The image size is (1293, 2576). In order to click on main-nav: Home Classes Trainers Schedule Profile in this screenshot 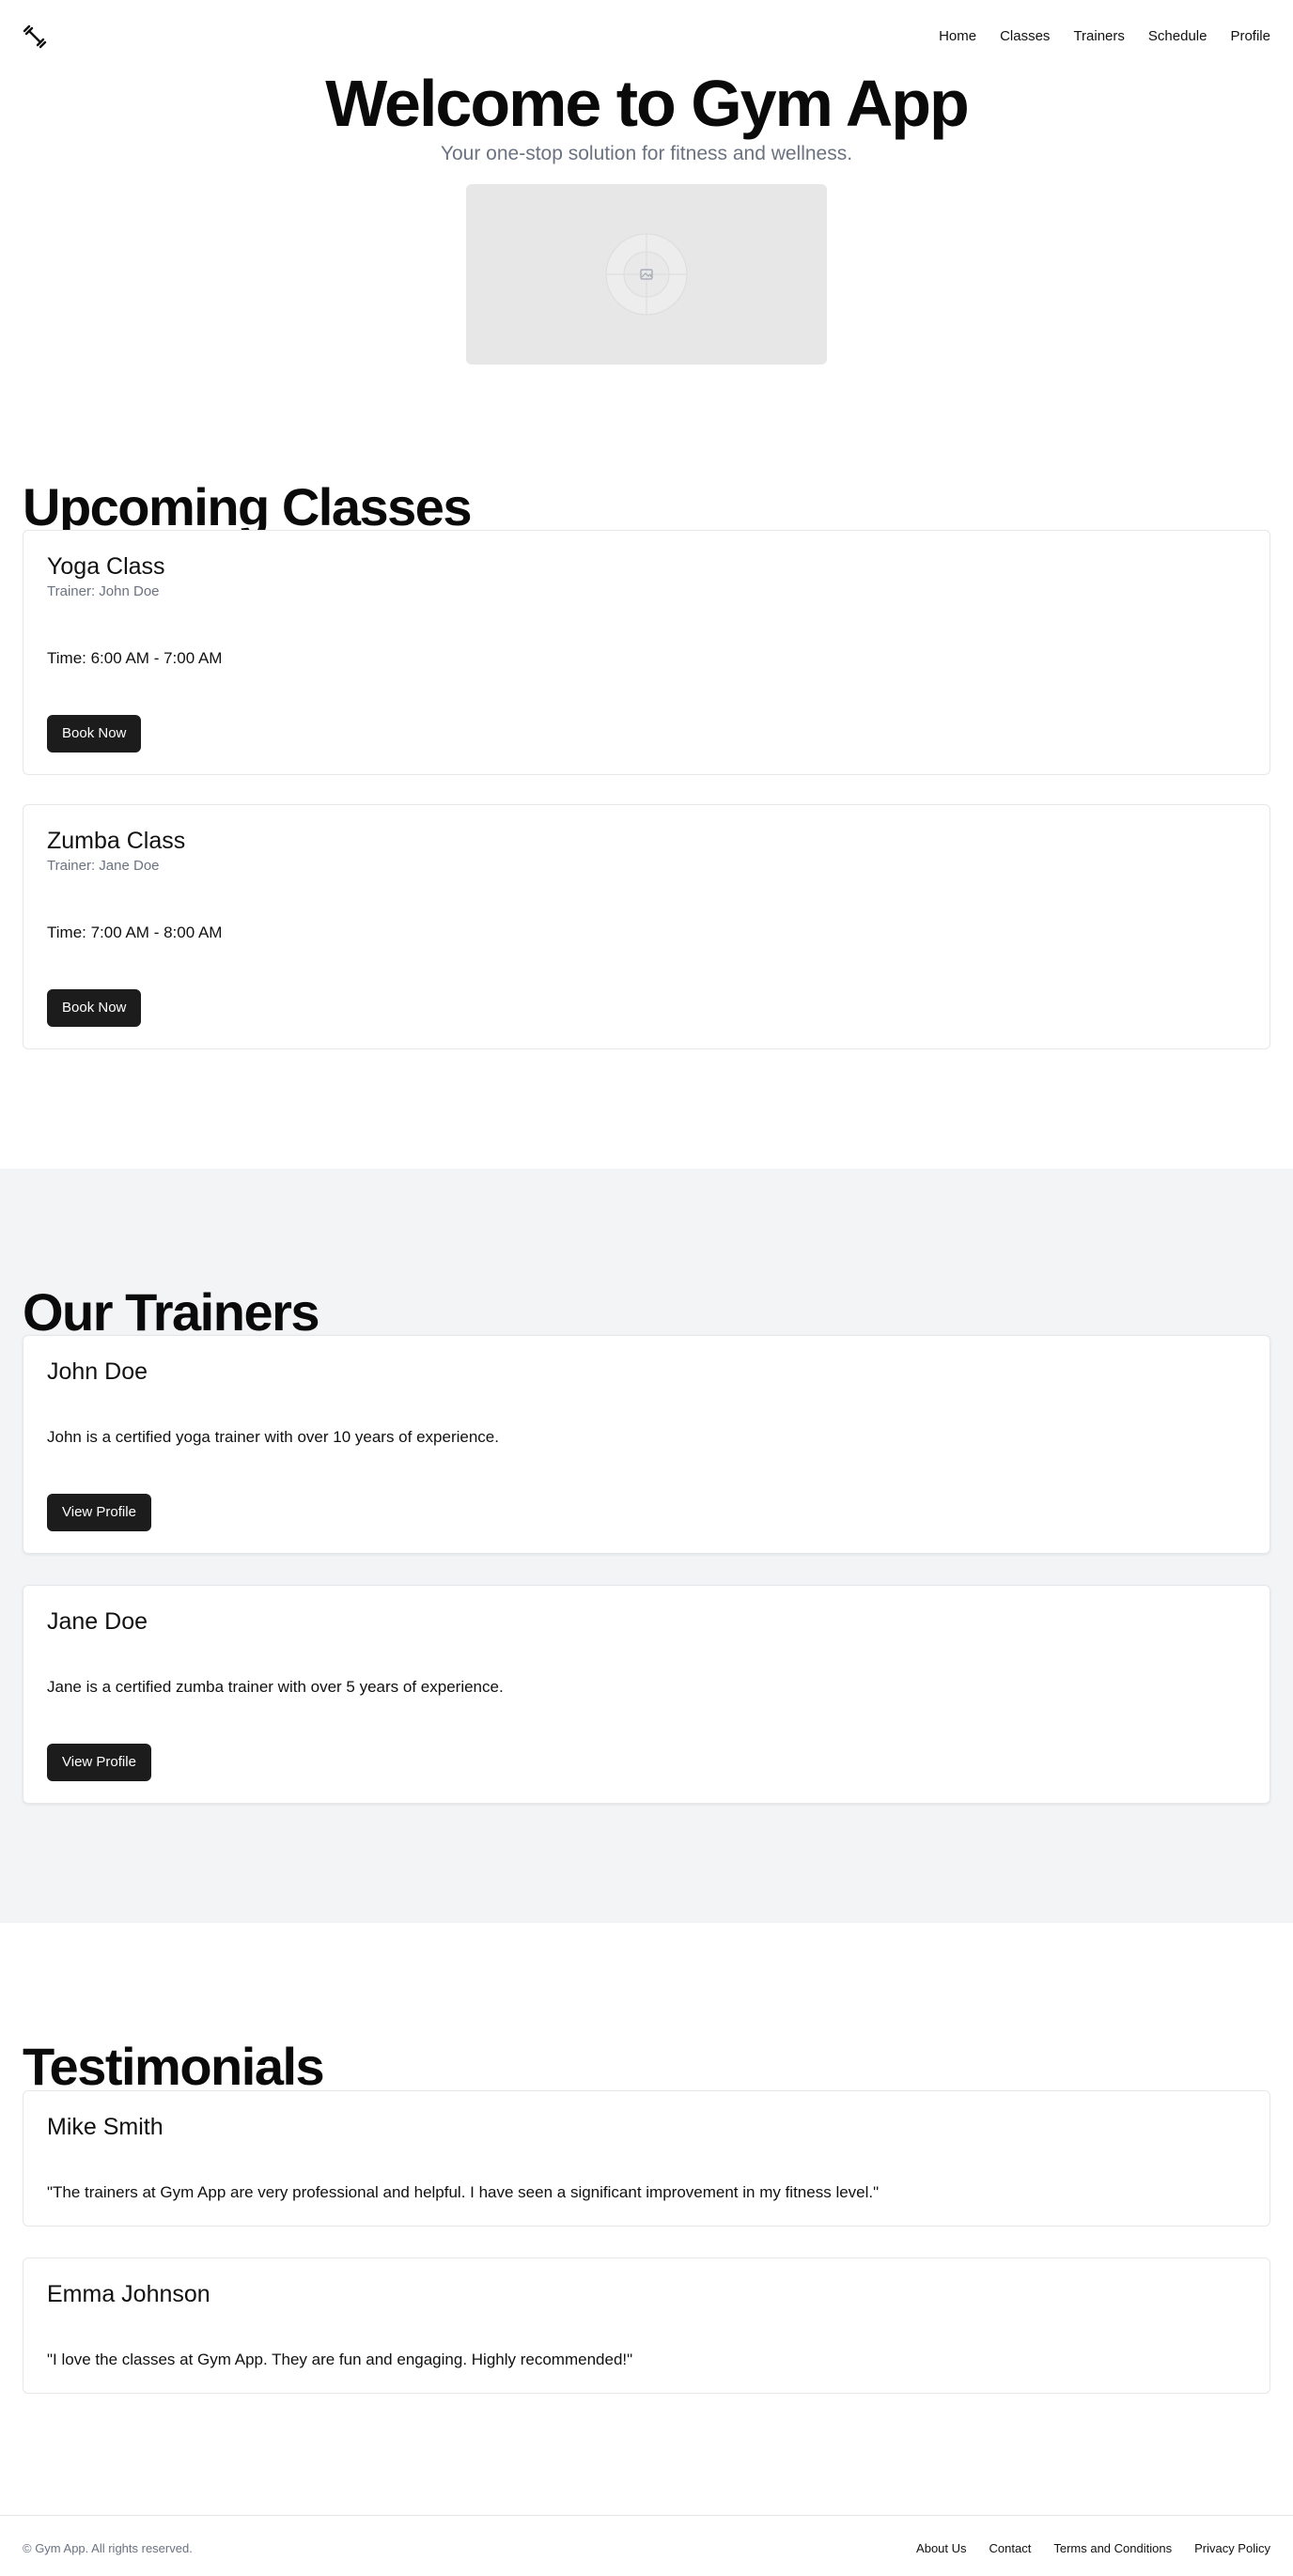, I will do `click(1105, 36)`.